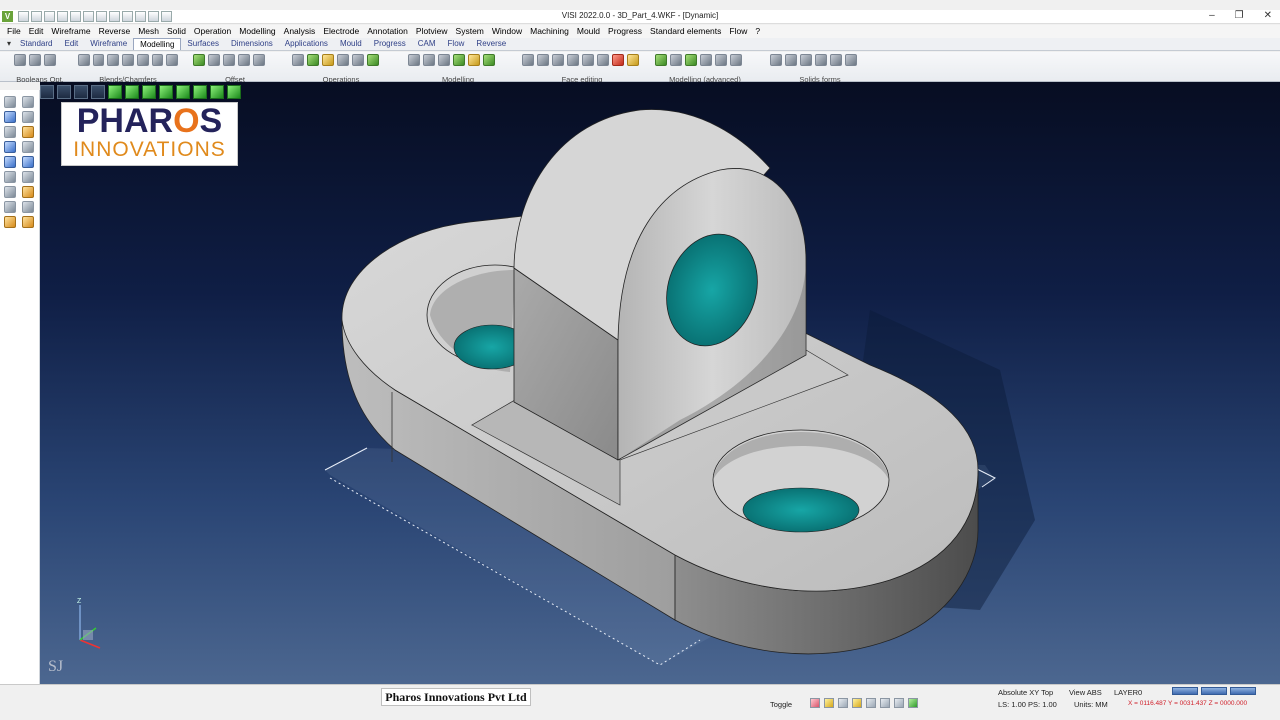 This screenshot has height=720, width=1280. I want to click on thicken-icon, so click(229, 60).